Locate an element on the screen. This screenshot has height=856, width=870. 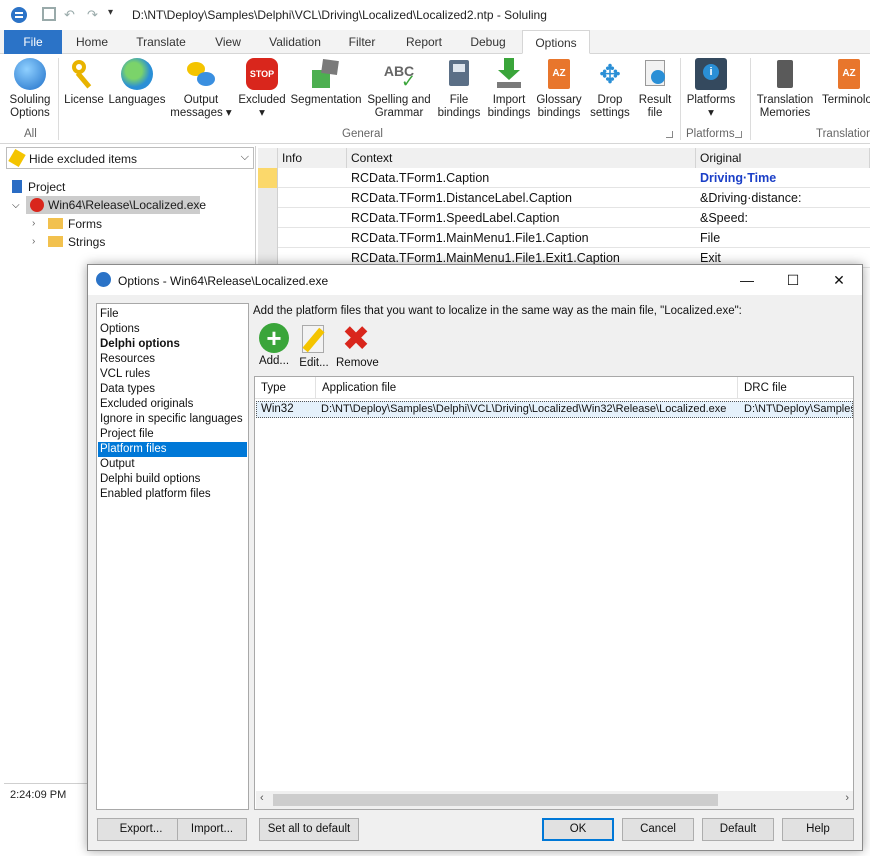
glossary-bindings-button: AZ Glossary bindings is located at coordinates (559, 89).